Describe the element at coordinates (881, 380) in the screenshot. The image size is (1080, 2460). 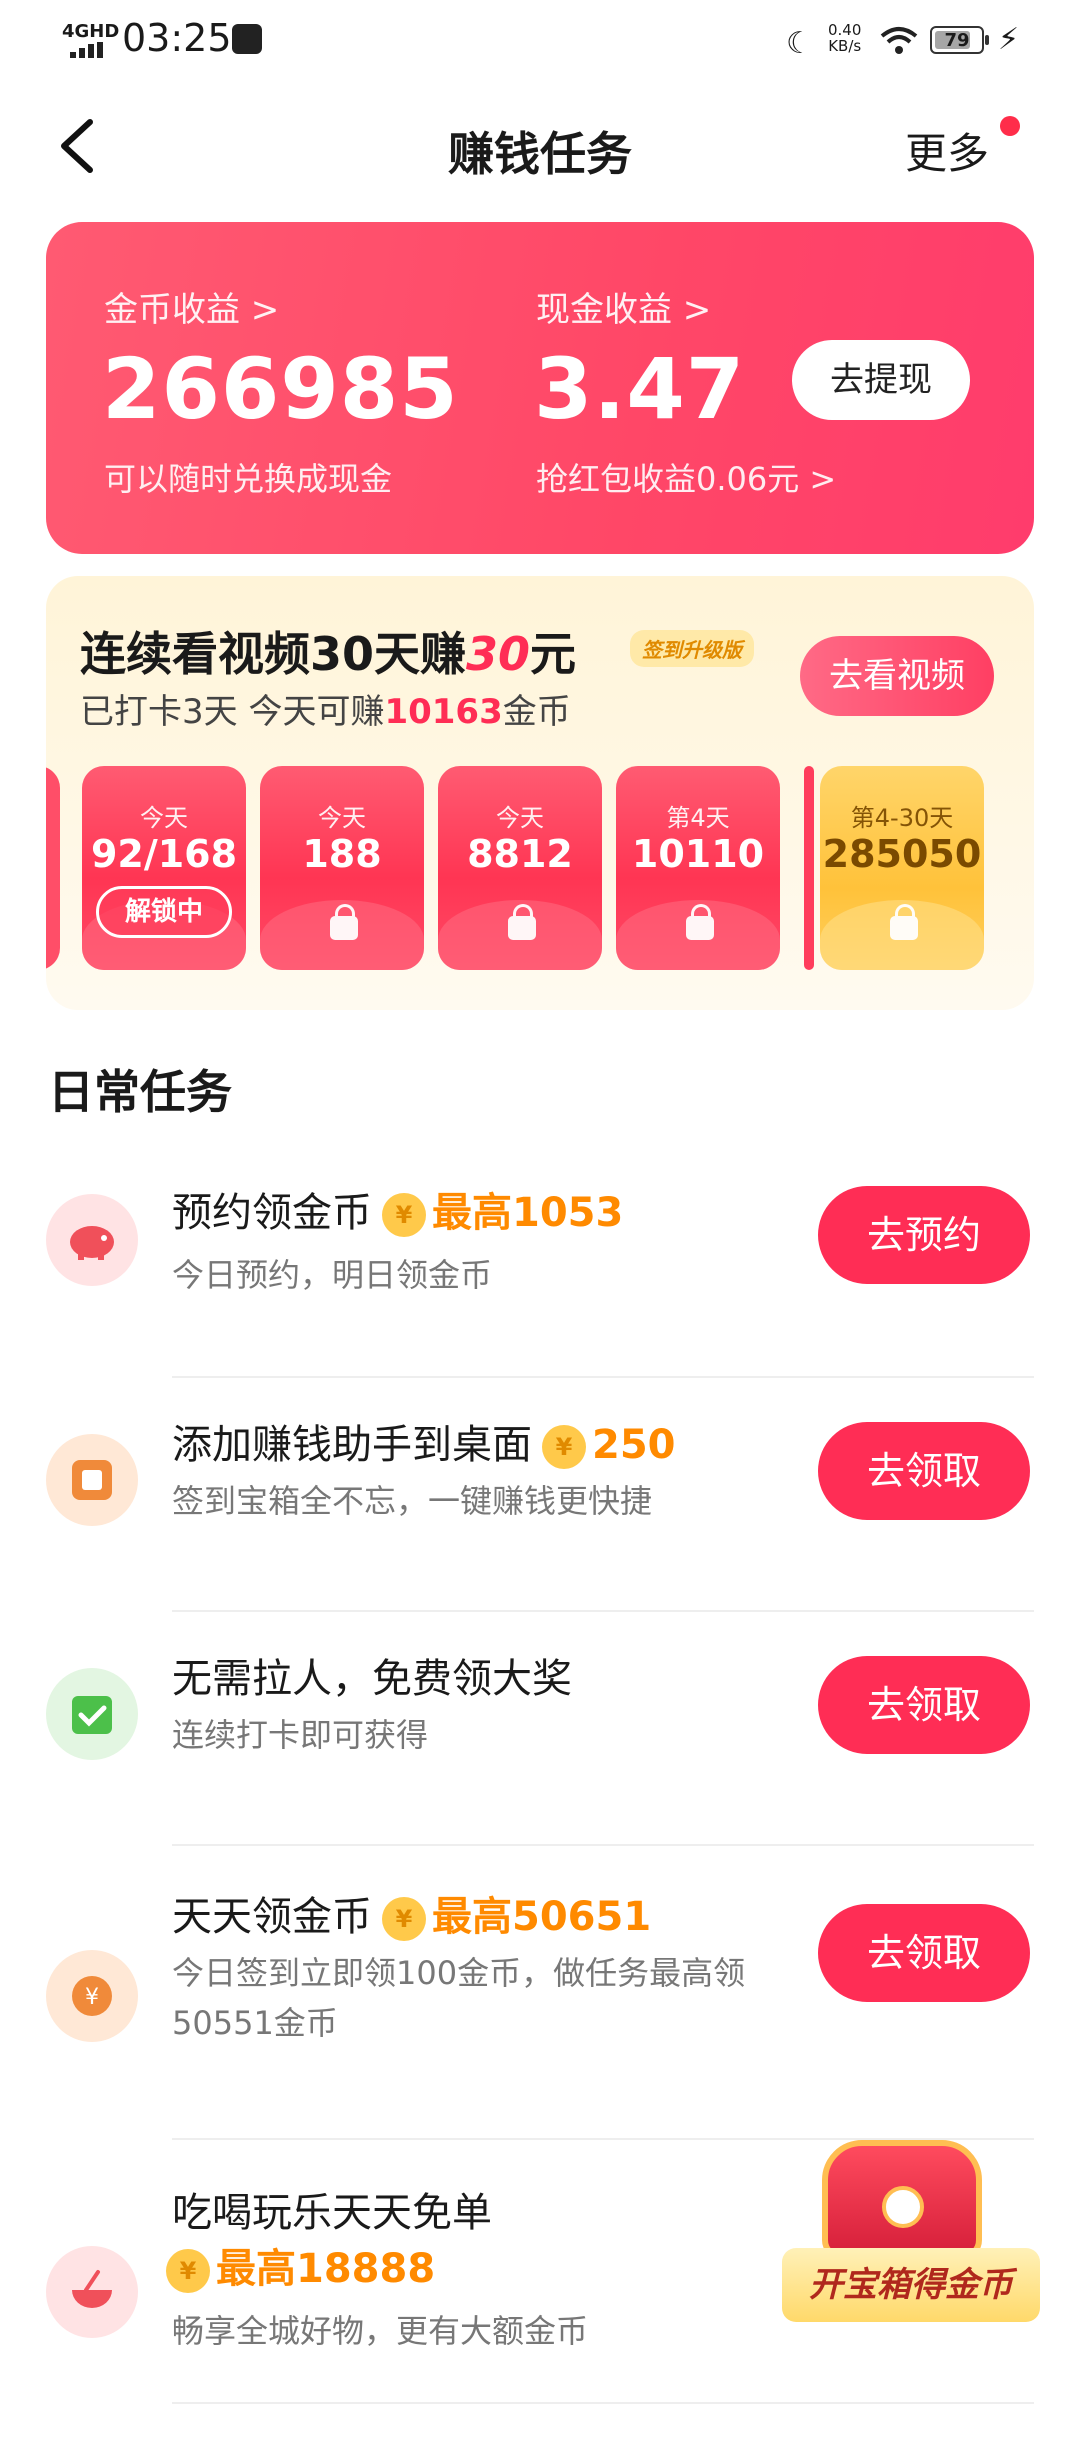
I see `withdraw-button: 去提现` at that location.